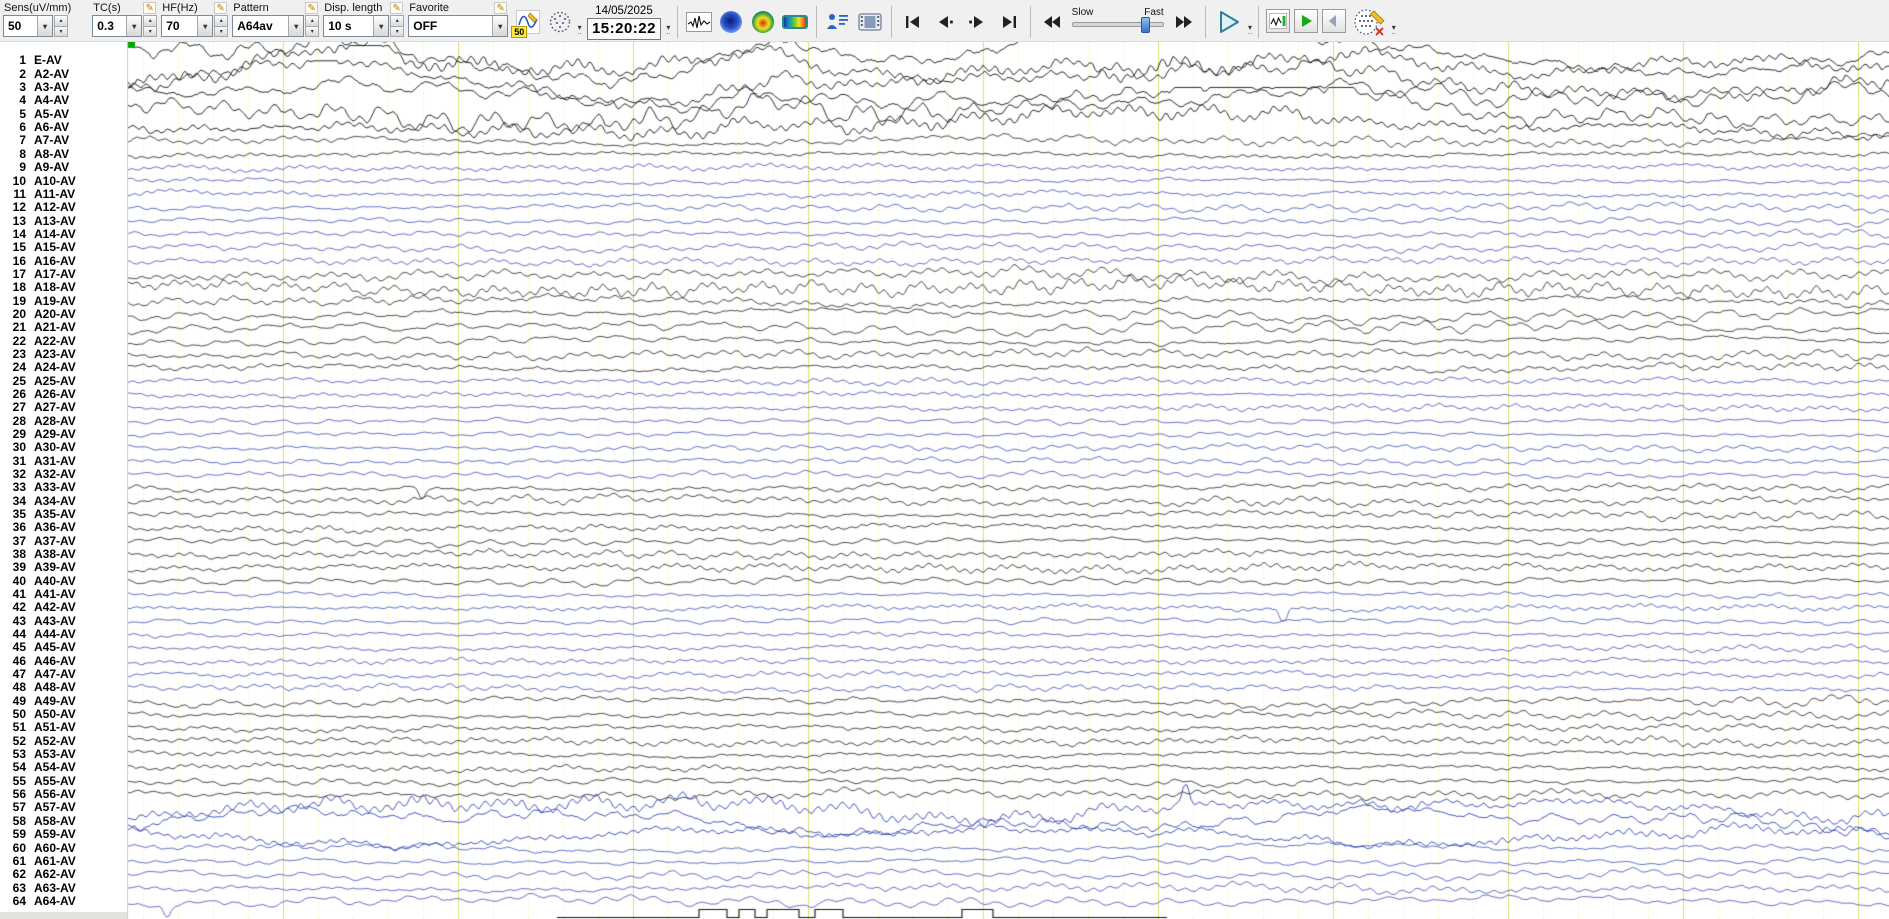 The height and width of the screenshot is (919, 1889). I want to click on channel-label-row: 52 A52-AV, so click(63, 741).